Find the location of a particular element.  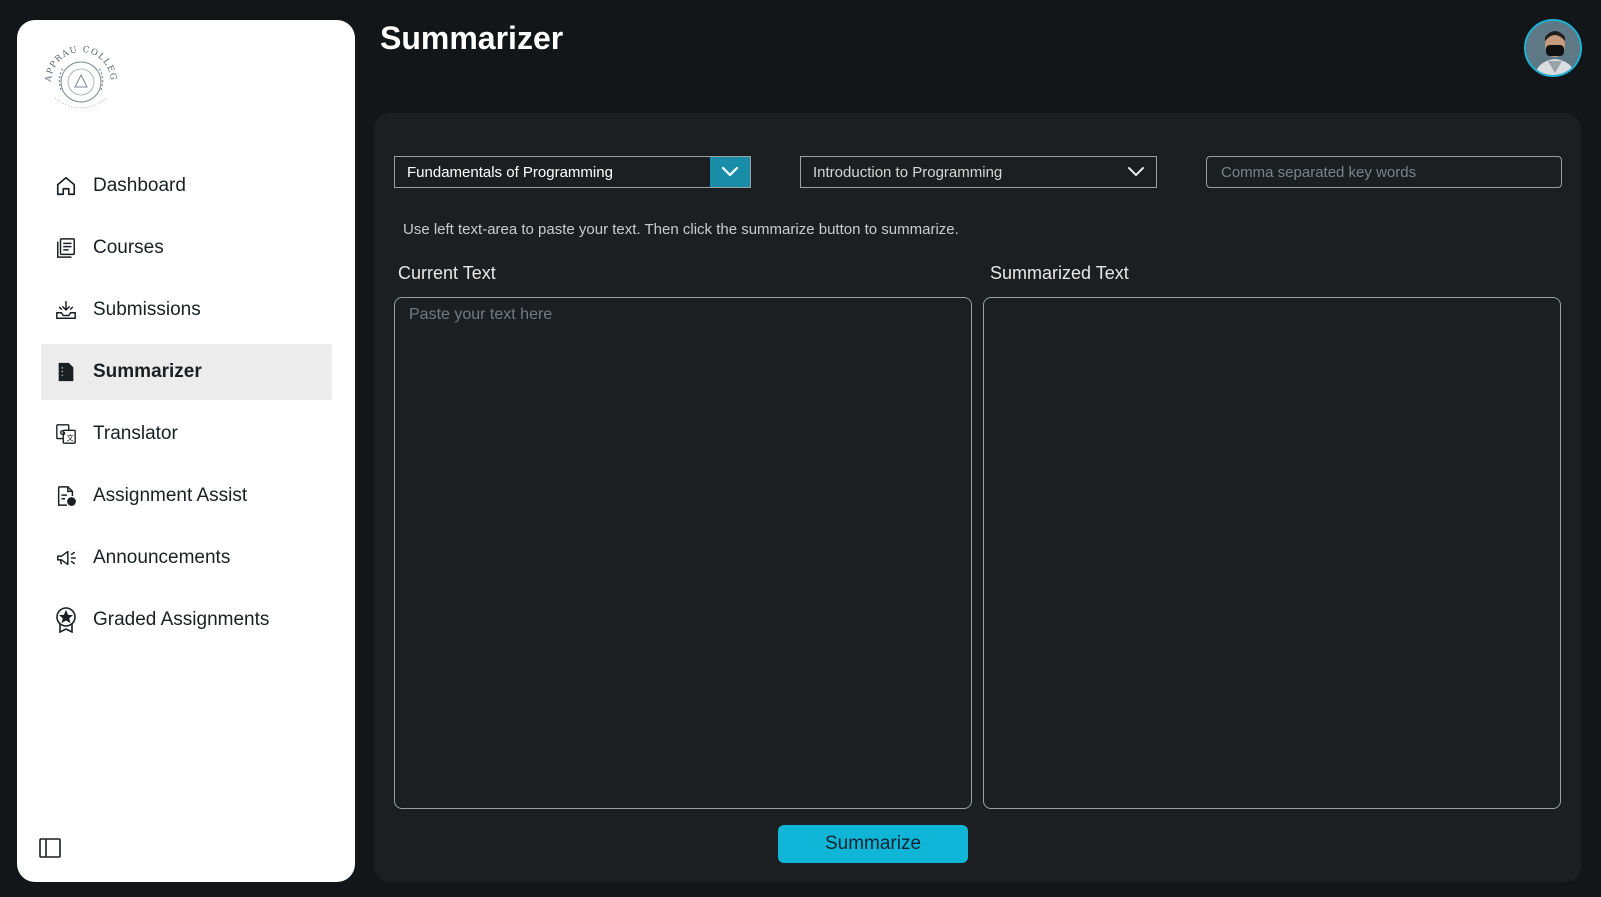

summarize-button: Summarize is located at coordinates (873, 844).